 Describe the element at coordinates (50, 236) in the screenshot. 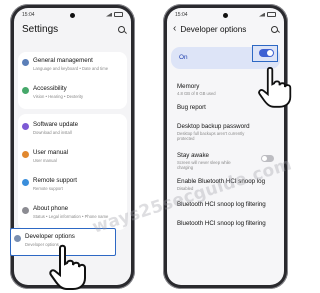

I see `item-title: Developer options` at that location.